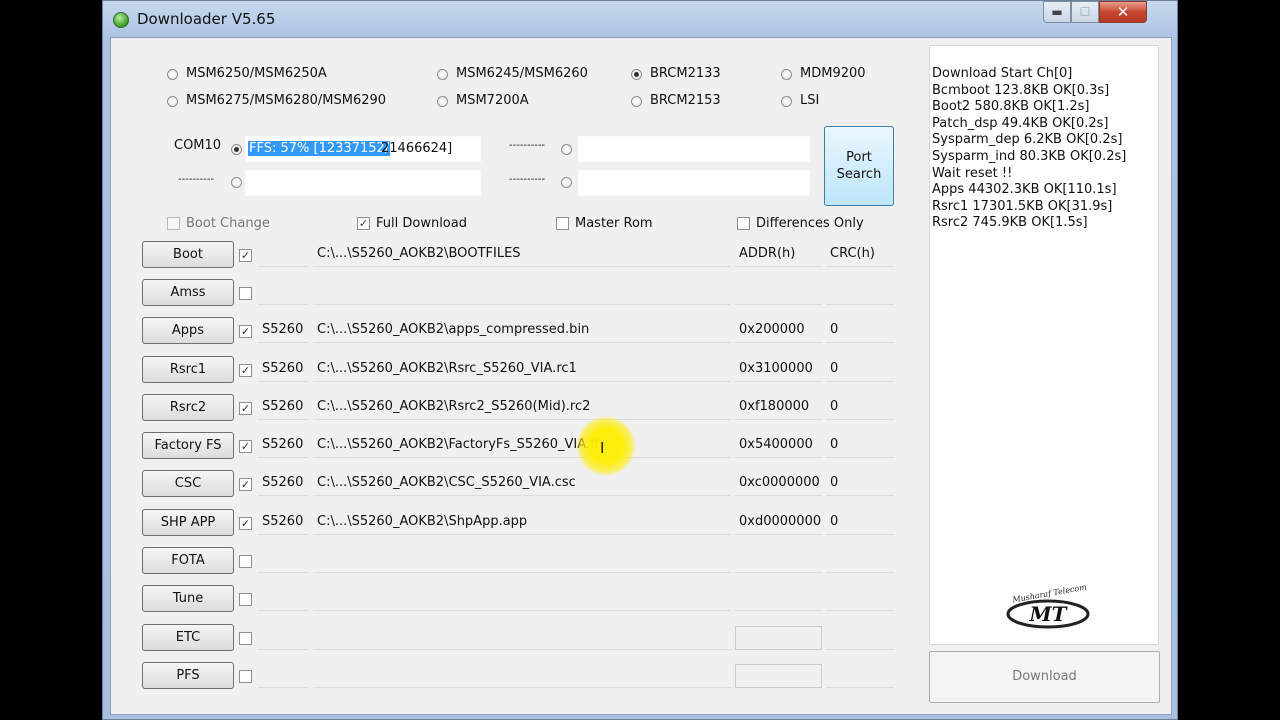 Image resolution: width=1280 pixels, height=720 pixels. Describe the element at coordinates (1002, 73) in the screenshot. I see `log-line: Download Start Ch[0]` at that location.